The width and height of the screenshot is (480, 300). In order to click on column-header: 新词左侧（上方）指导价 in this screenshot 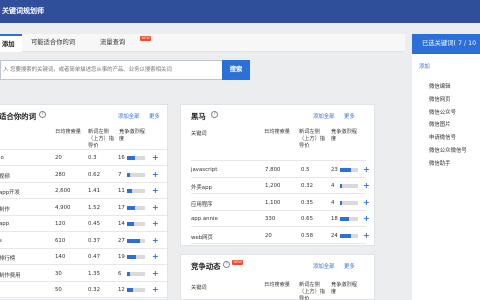, I will do `click(101, 139)`.